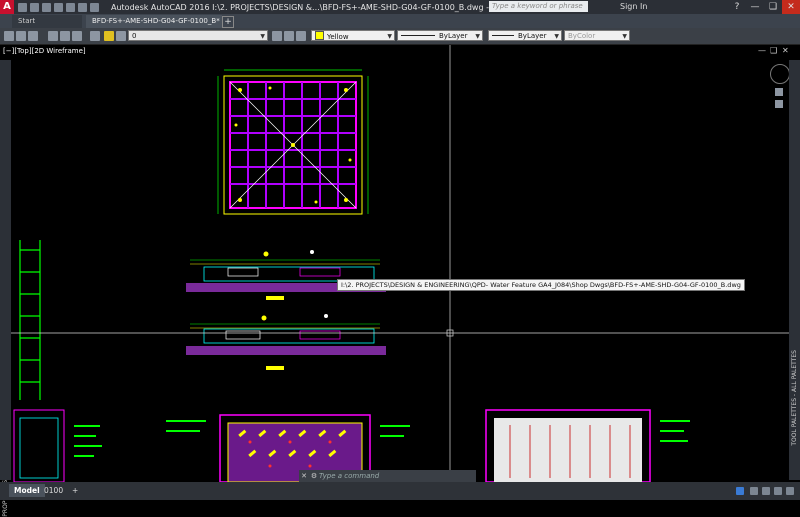  What do you see at coordinates (780, 74) in the screenshot?
I see `viewcube-icon` at bounding box center [780, 74].